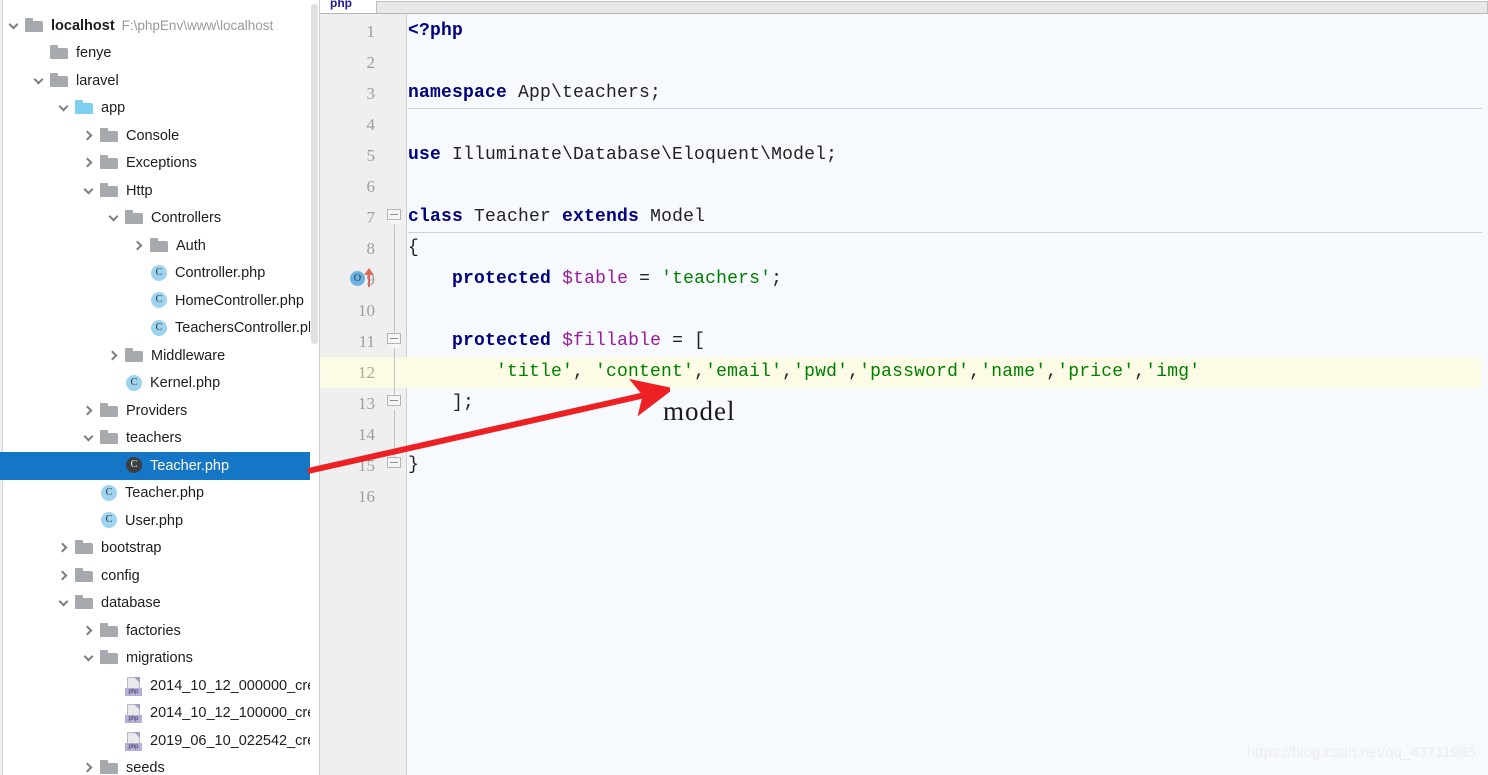 The height and width of the screenshot is (775, 1488). What do you see at coordinates (159, 136) in the screenshot?
I see `tree-item-console: Console` at bounding box center [159, 136].